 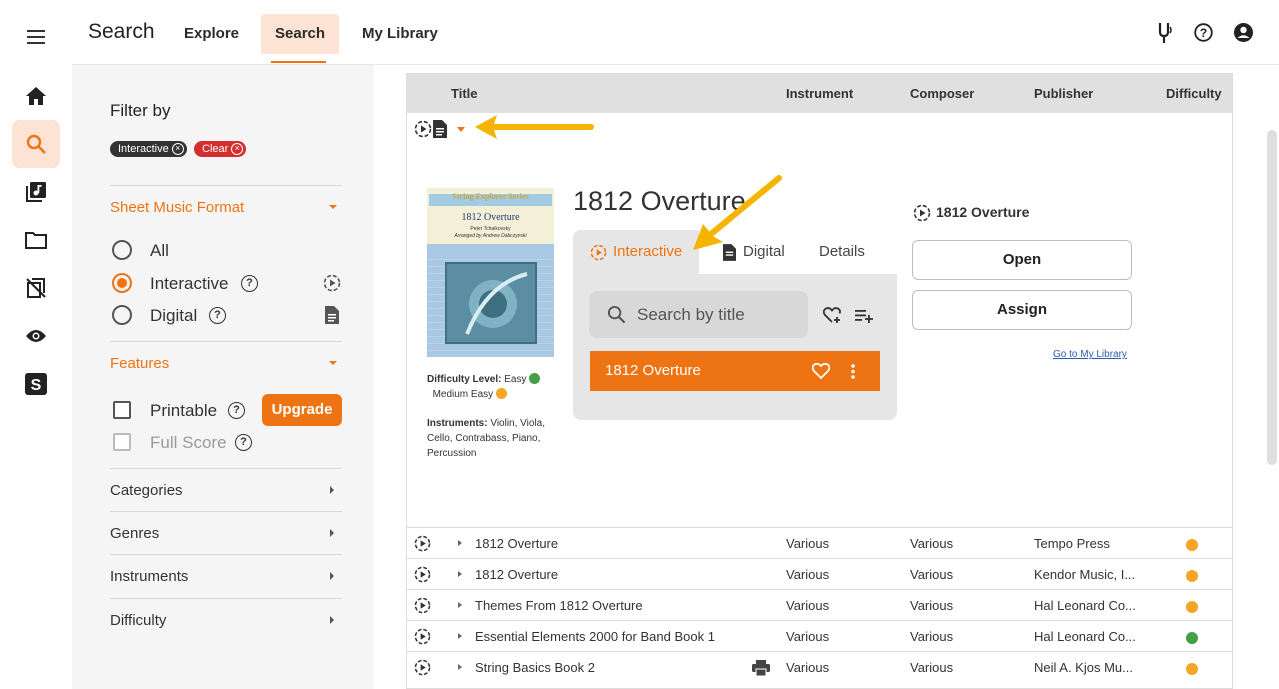 I want to click on selected-result-row: 1812 Overture, so click(x=735, y=371).